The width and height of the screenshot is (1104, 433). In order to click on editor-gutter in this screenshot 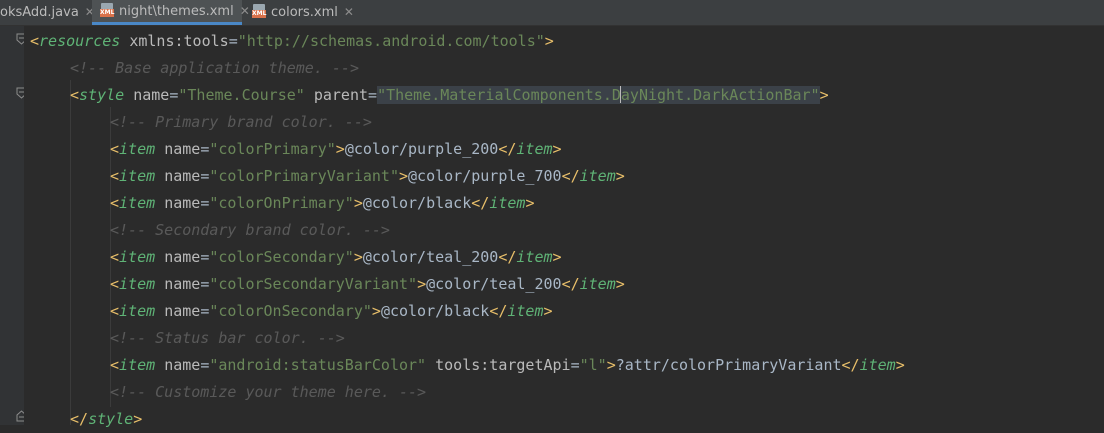, I will do `click(12, 225)`.